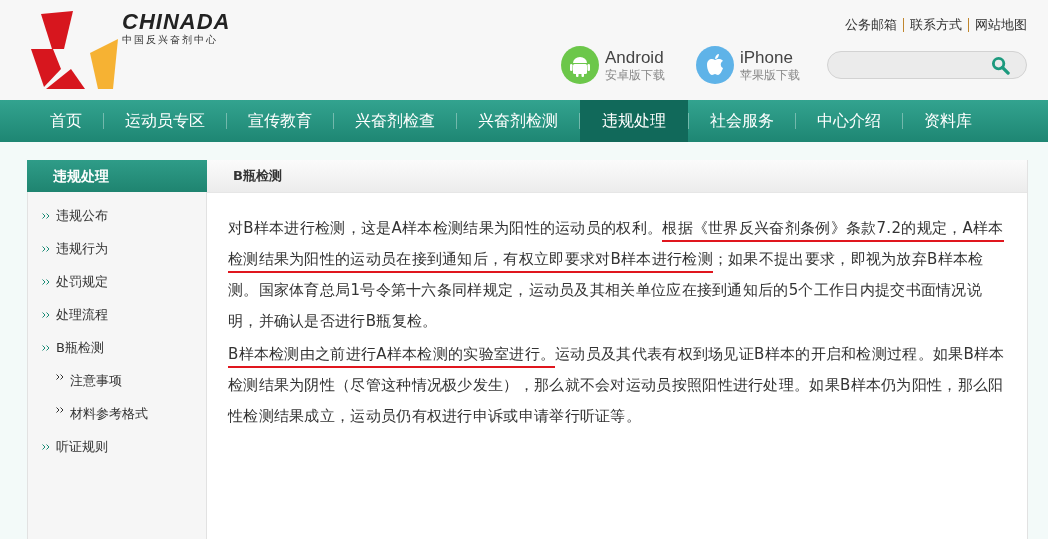 This screenshot has height=539, width=1048. I want to click on nav-tab: 违规处理, so click(634, 121).